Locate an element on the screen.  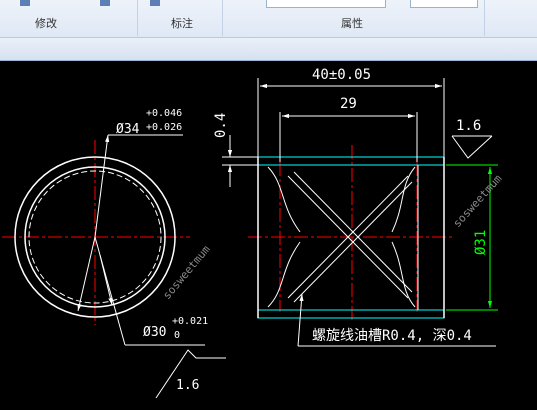
document-tab-strip is located at coordinates (268, 49).